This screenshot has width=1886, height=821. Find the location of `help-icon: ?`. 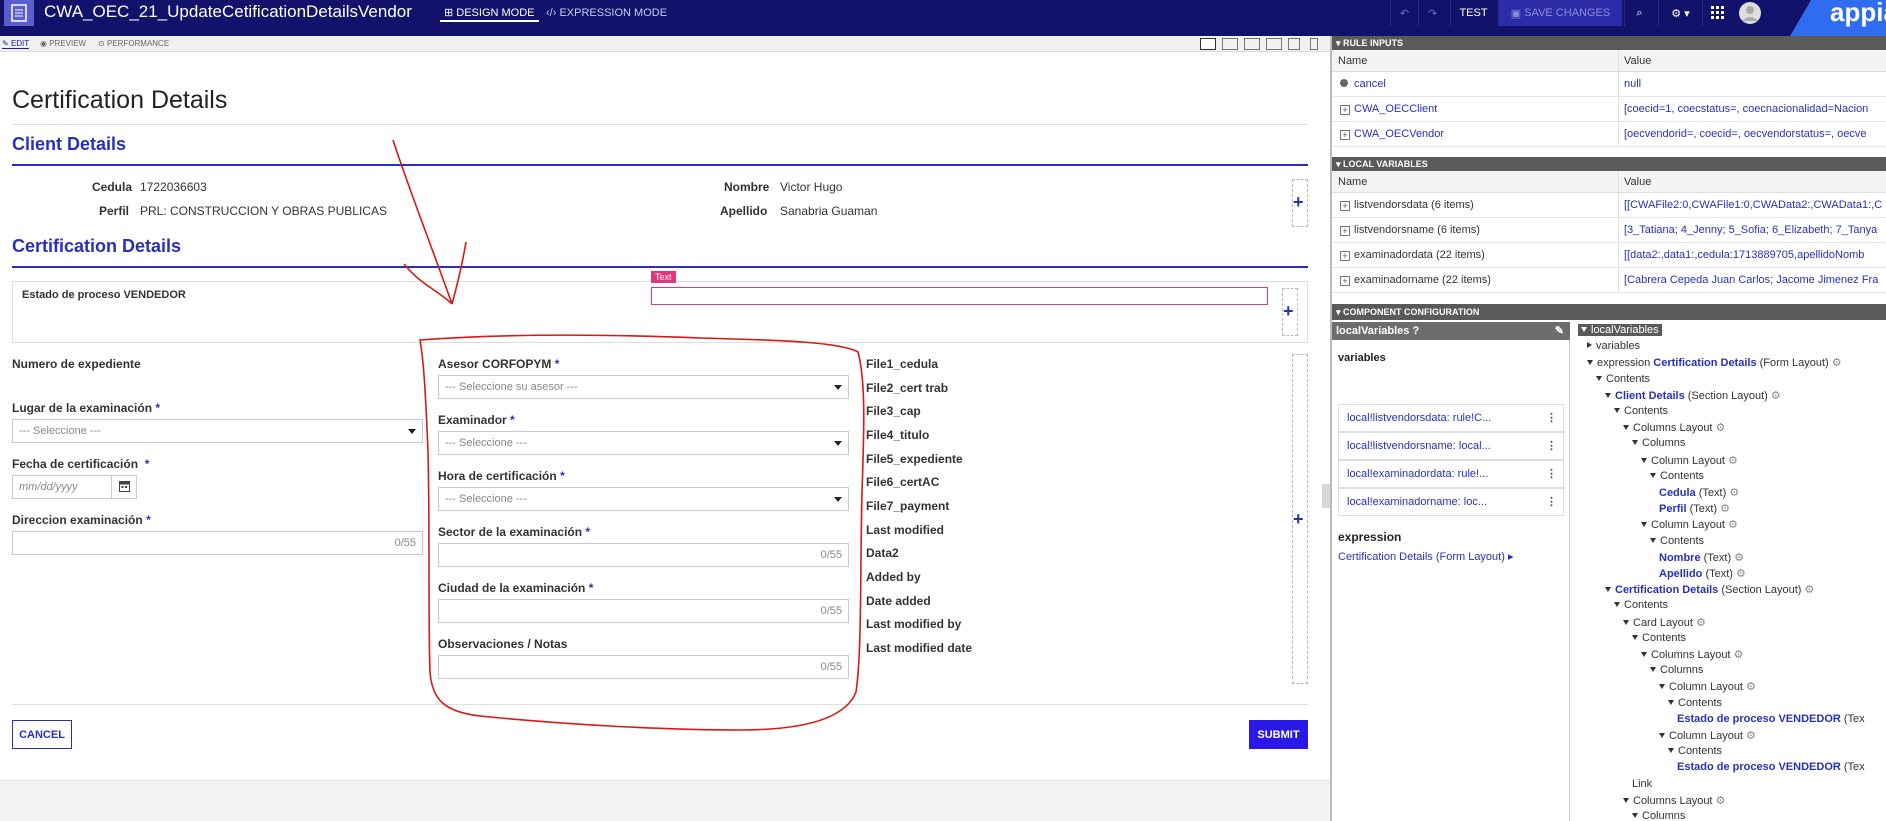

help-icon: ? is located at coordinates (1415, 331).